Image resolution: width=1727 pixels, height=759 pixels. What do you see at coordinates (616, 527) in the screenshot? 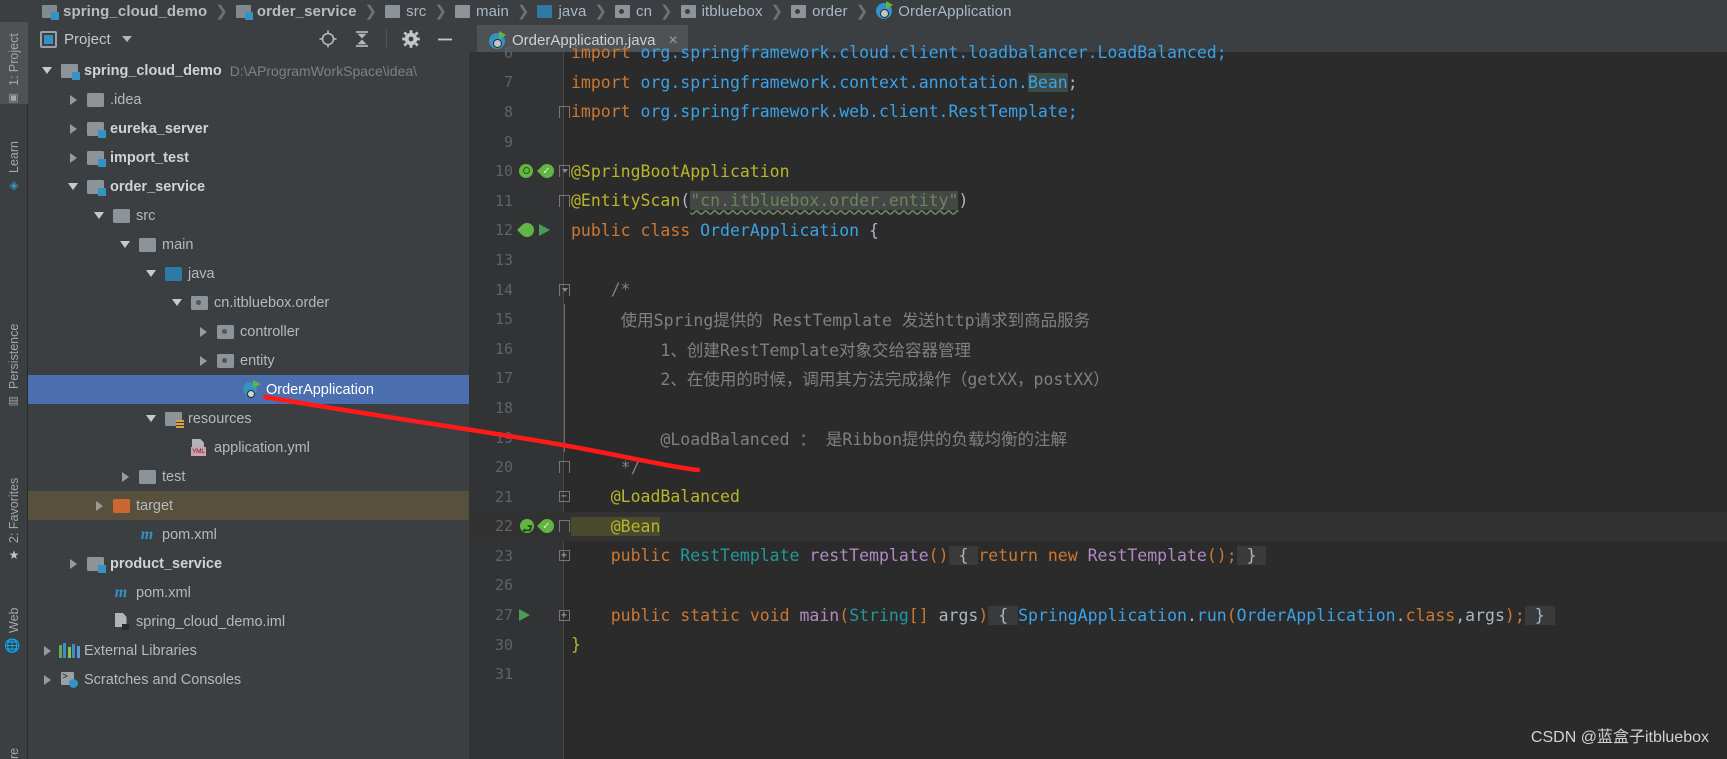
I see `code-text: @Bean` at bounding box center [616, 527].